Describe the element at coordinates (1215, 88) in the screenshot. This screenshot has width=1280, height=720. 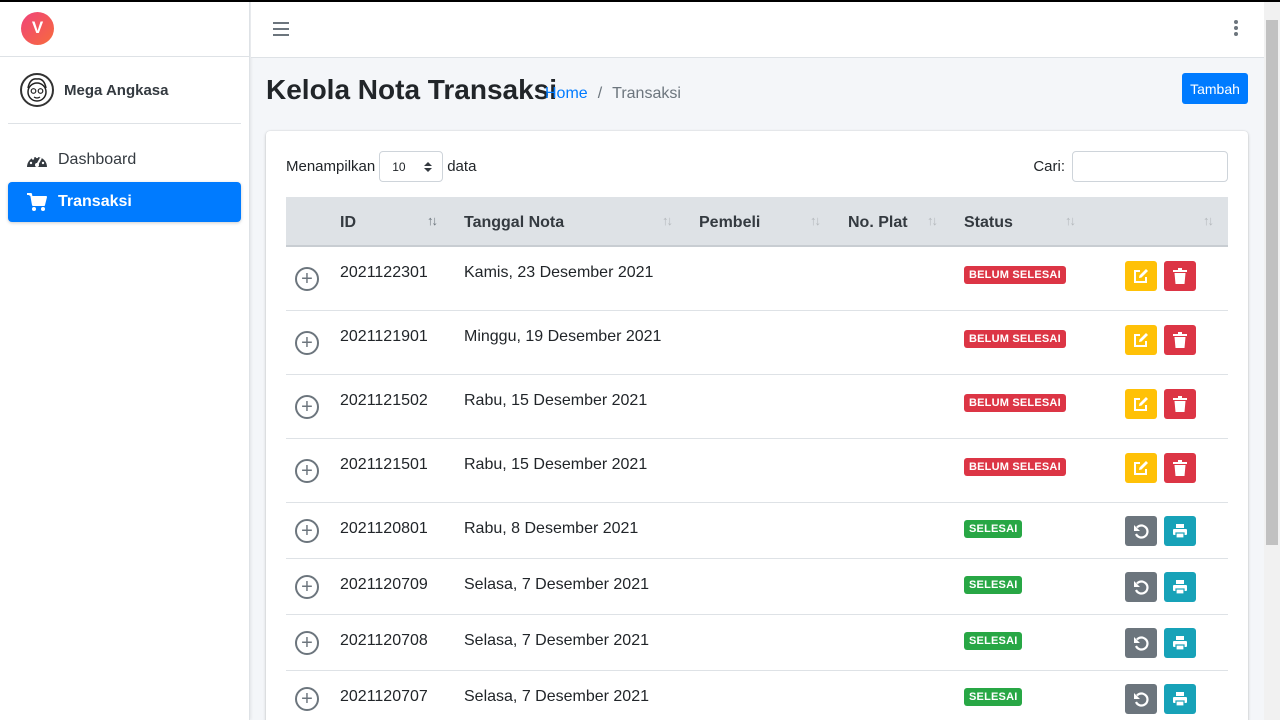
I see `add-button: Tambah` at that location.